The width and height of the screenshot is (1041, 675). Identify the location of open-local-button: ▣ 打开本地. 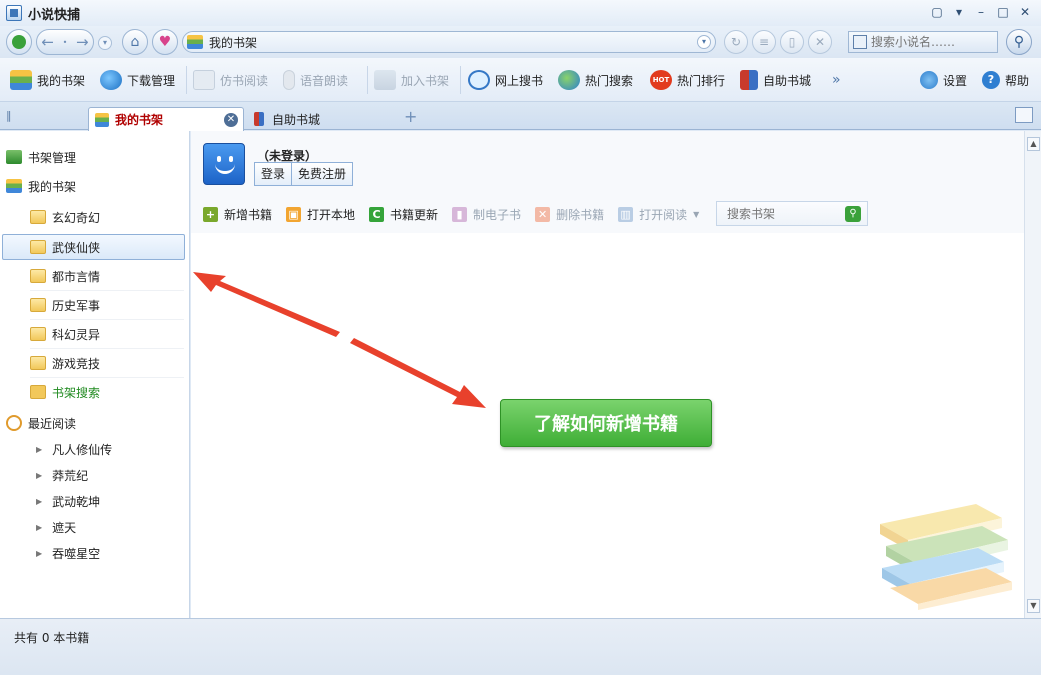
(320, 214).